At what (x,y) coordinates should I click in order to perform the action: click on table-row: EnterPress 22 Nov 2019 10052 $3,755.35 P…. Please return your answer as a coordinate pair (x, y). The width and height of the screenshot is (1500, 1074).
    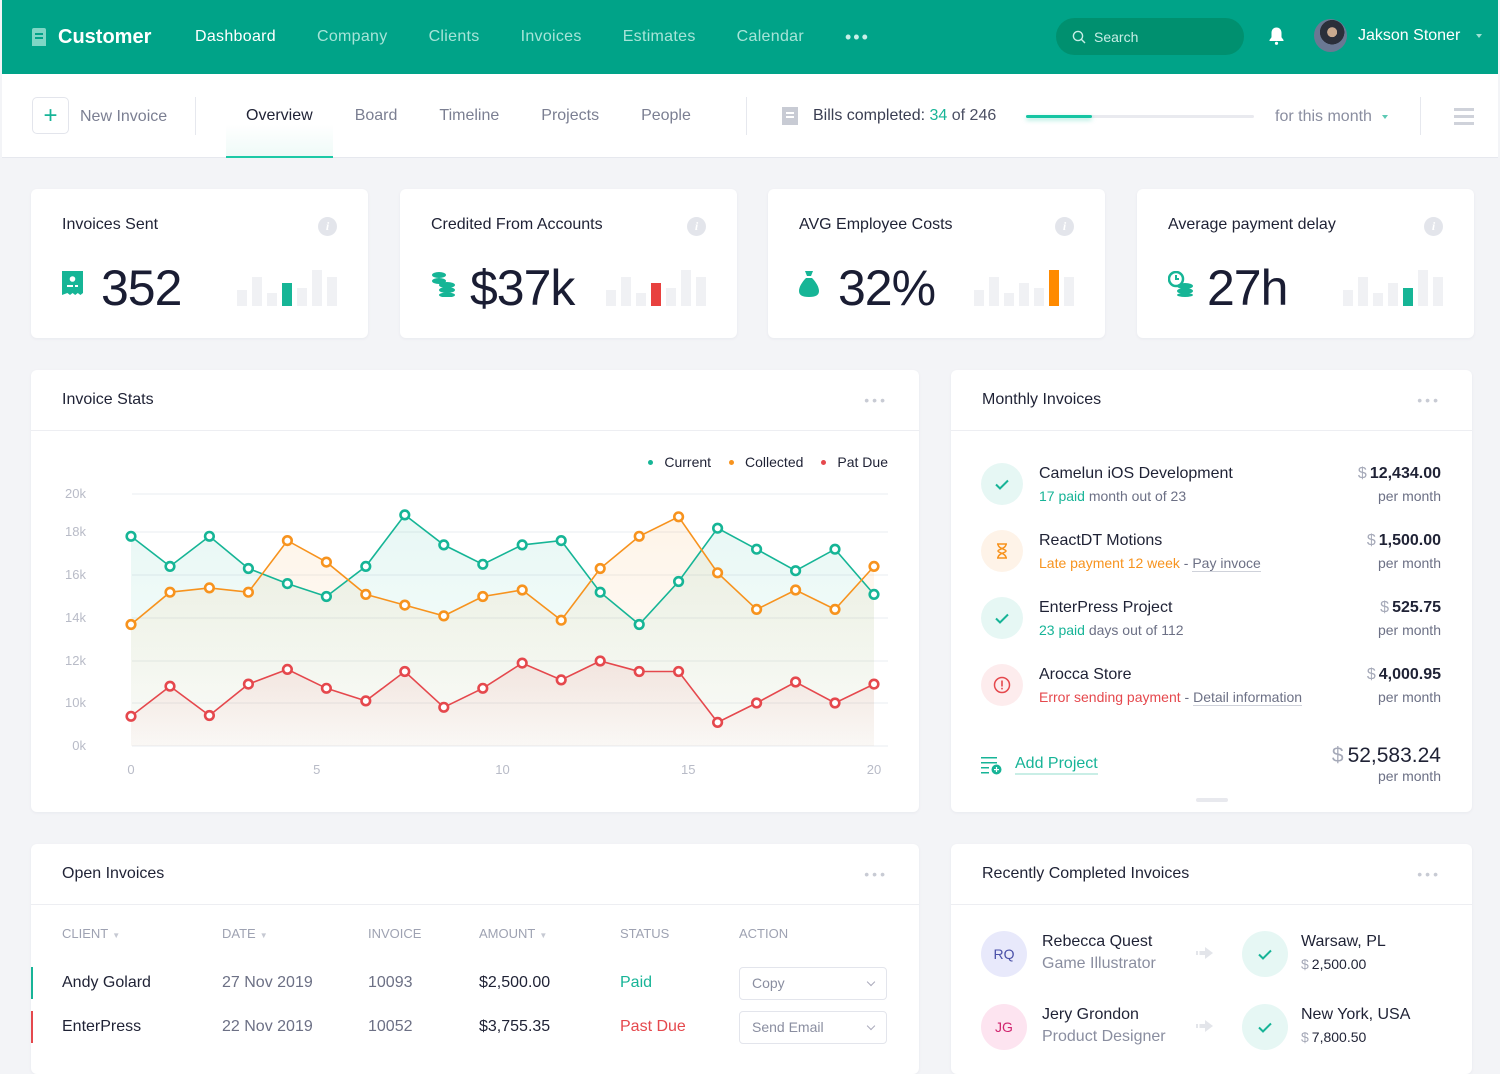
    Looking at the image, I should click on (475, 1027).